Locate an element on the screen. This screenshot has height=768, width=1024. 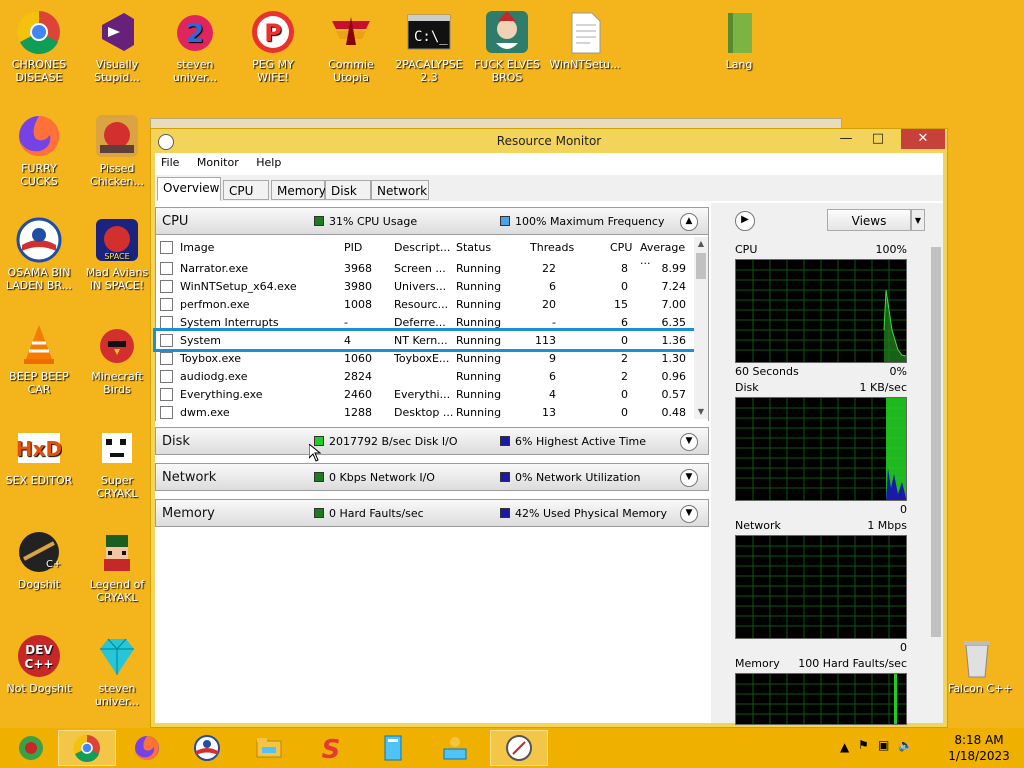
pane-splitter is located at coordinates (718, 463).